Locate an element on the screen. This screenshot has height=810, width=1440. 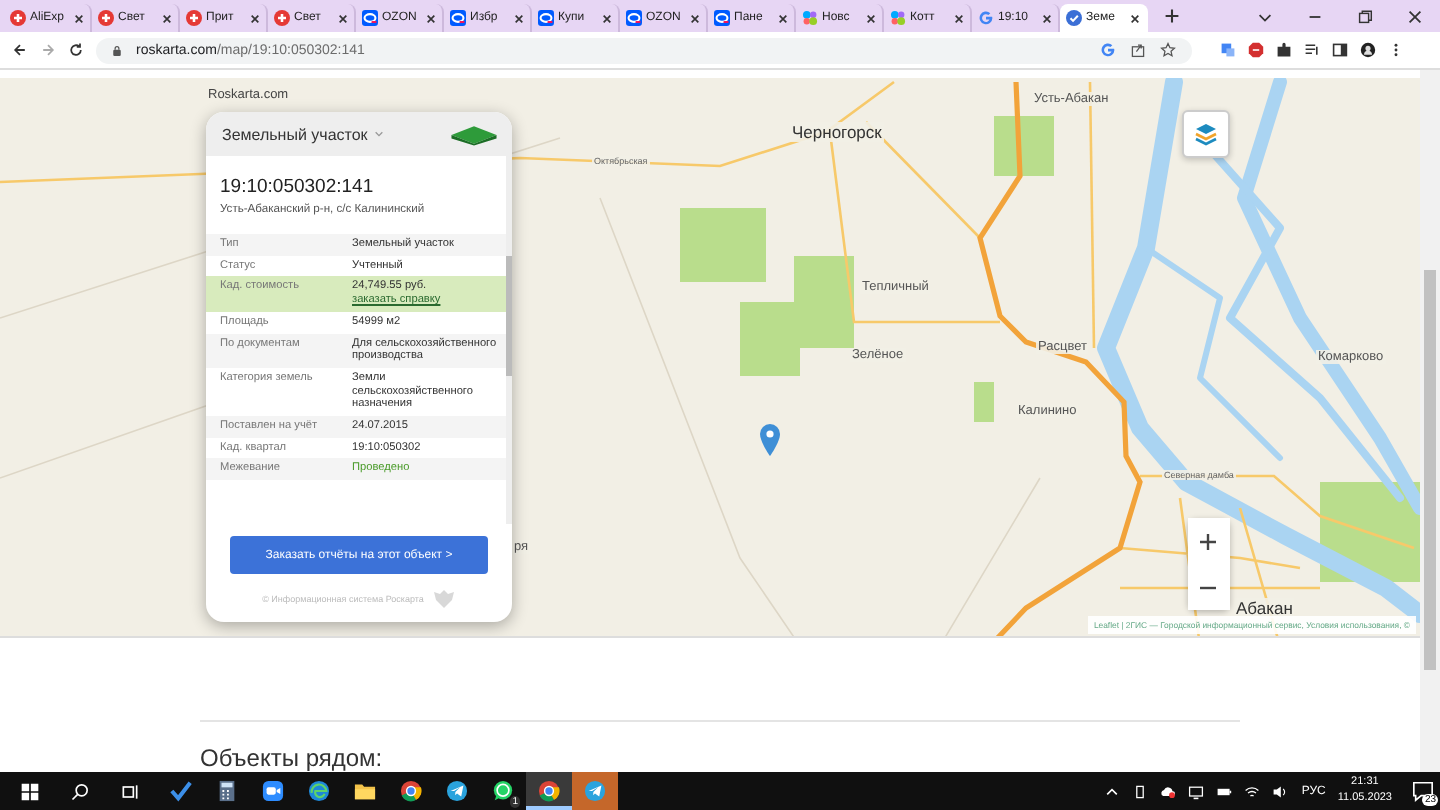
layers-button is located at coordinates (1206, 134).